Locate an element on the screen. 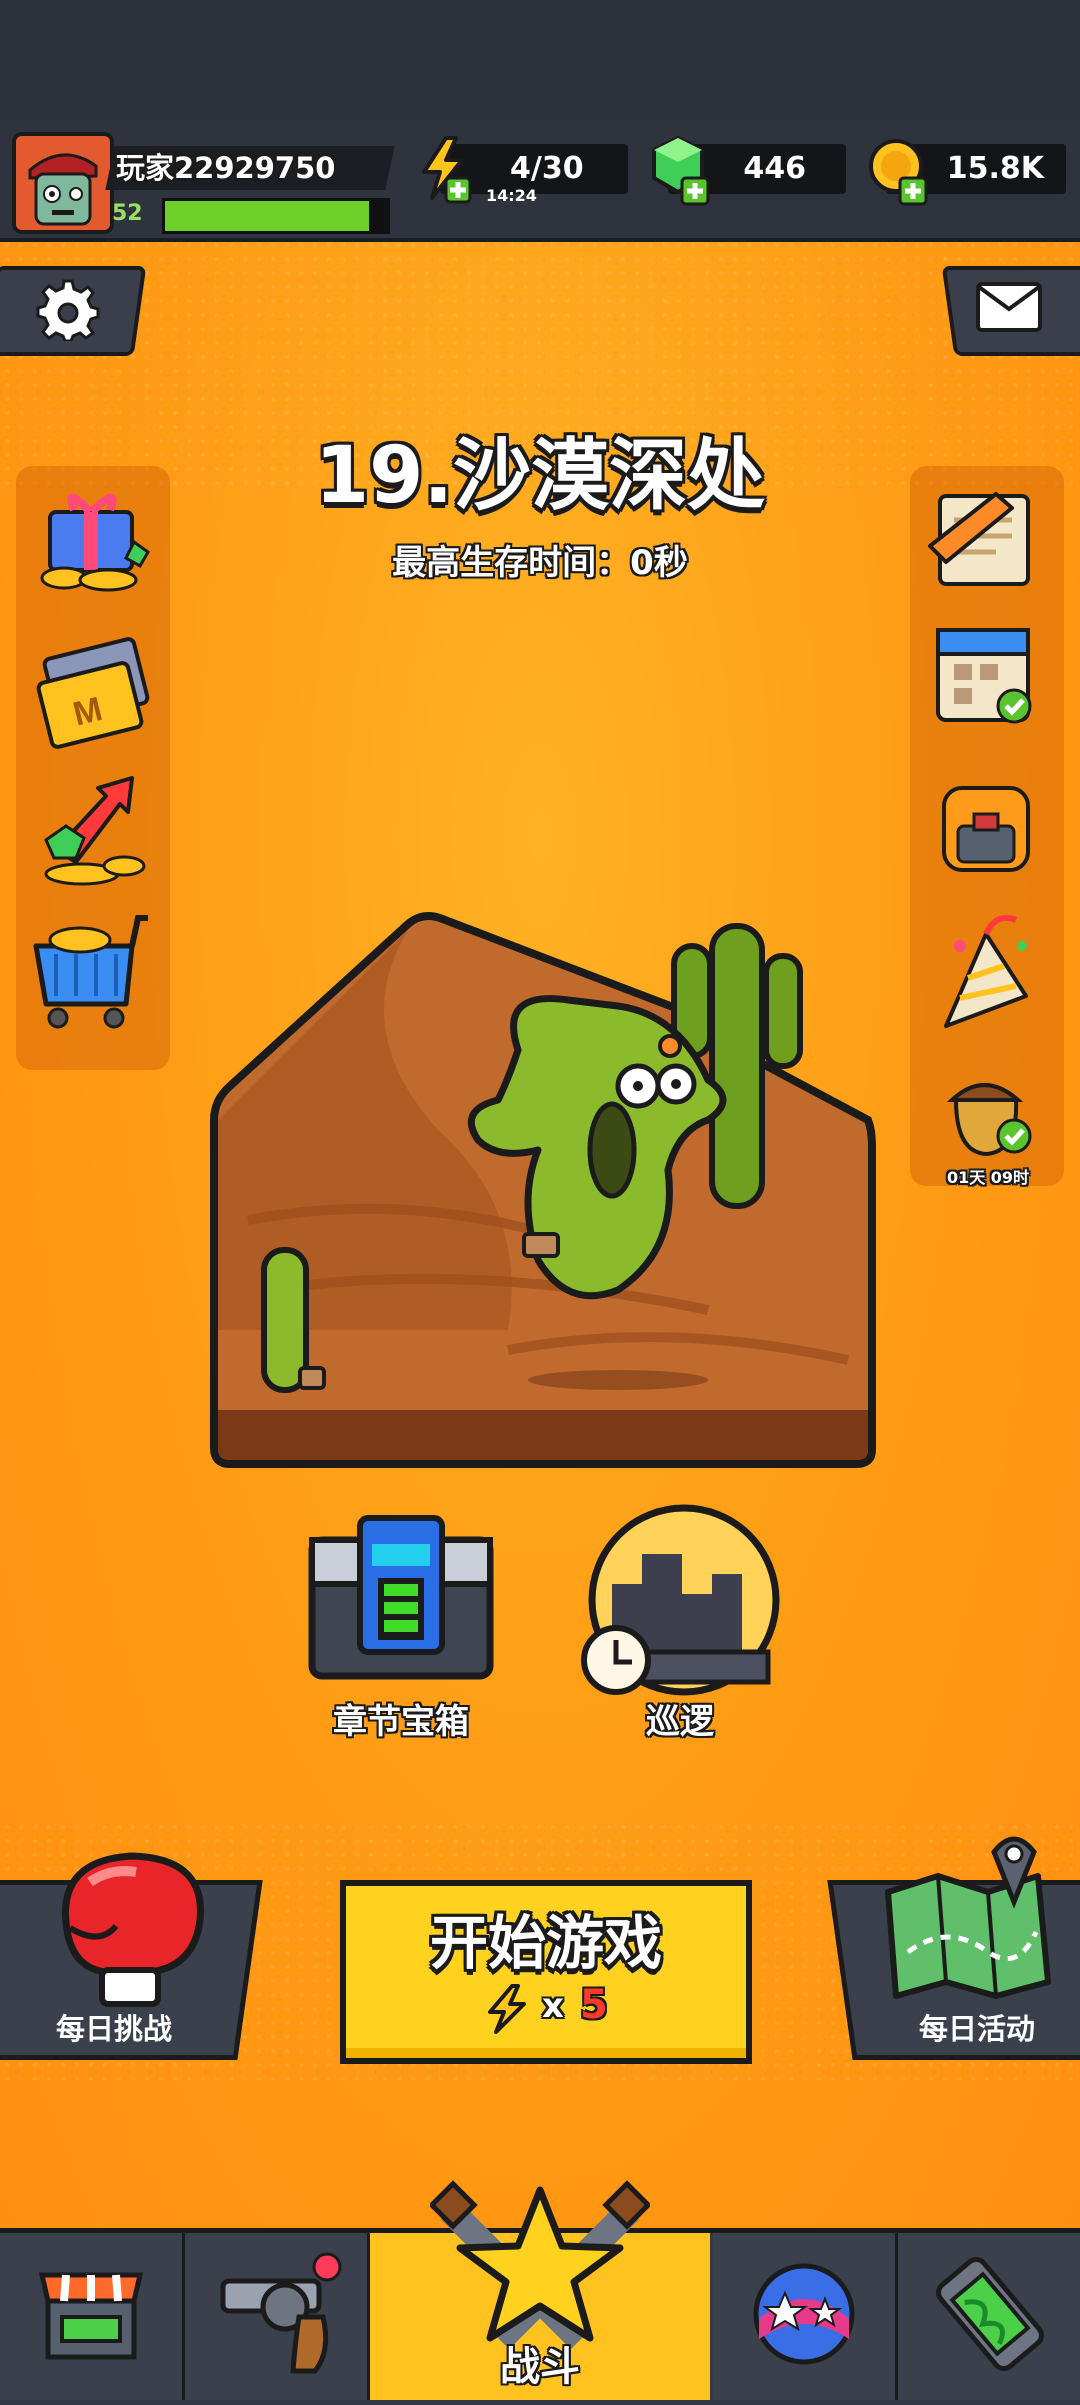 This screenshot has height=2405, width=1080. monthly-card-icon: M is located at coordinates (94, 693).